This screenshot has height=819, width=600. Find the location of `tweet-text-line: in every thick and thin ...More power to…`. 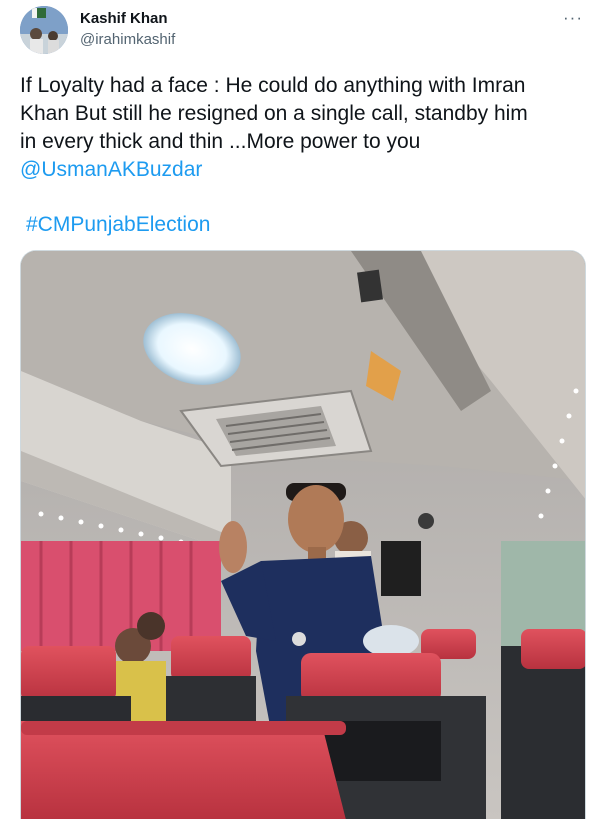

tweet-text-line: in every thick and thin ...More power to… is located at coordinates (220, 141).